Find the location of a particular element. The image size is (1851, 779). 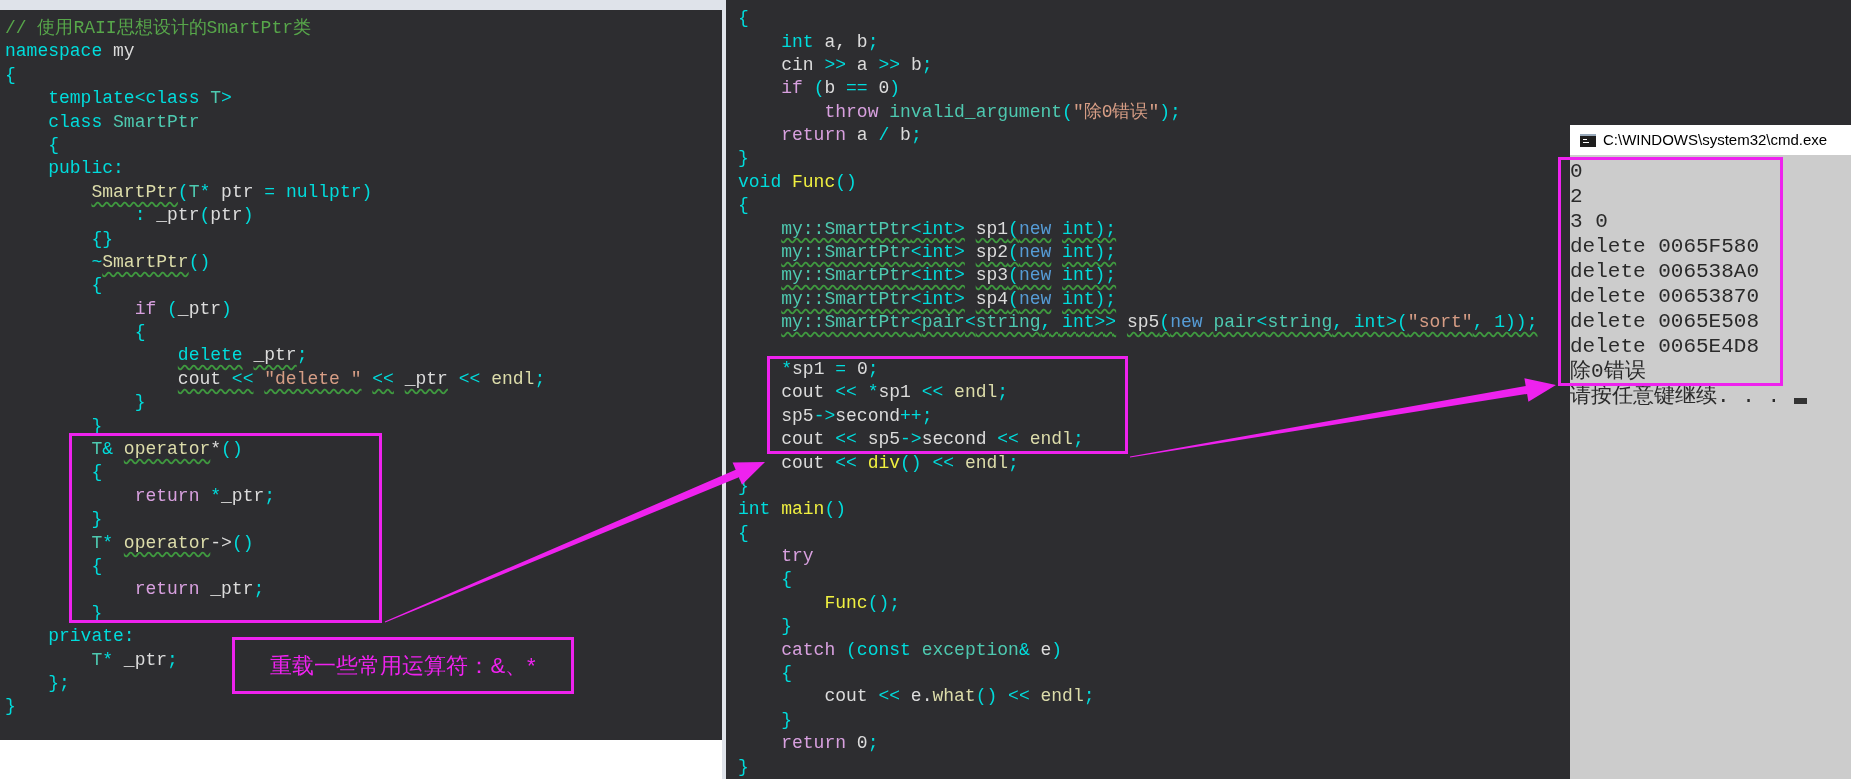

code-line: Func(); is located at coordinates (862, 603).